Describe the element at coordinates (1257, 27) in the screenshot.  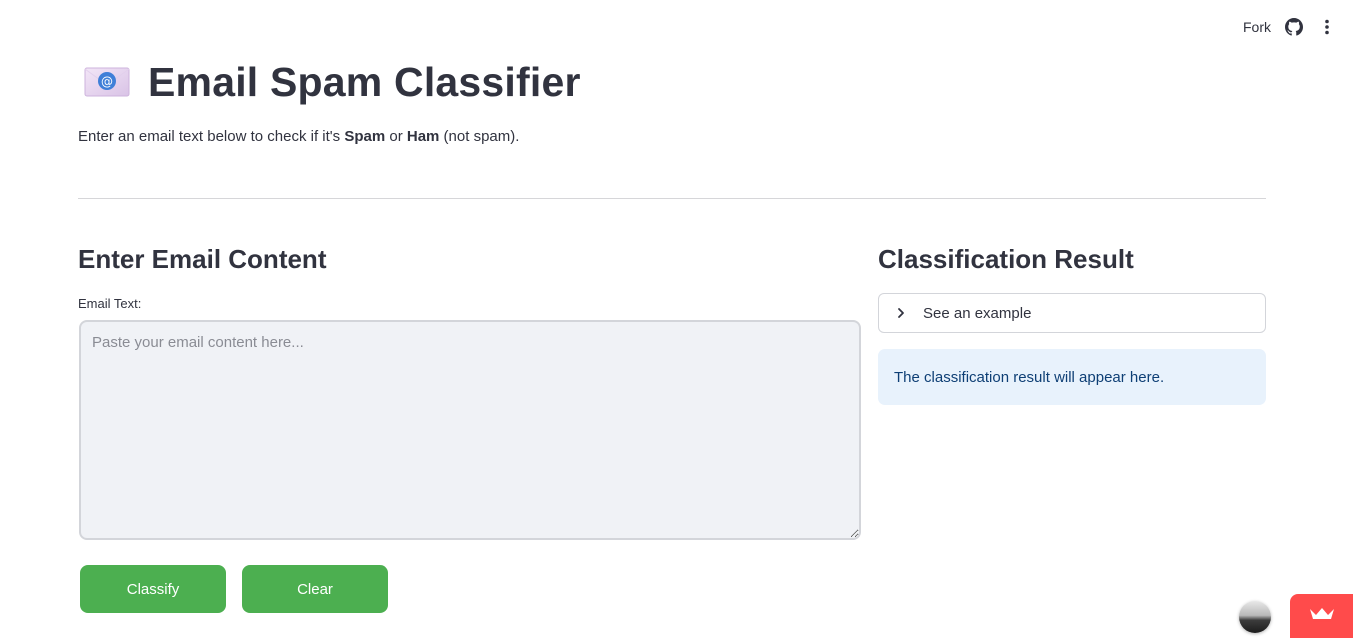
I see `fork-link: Fork` at that location.